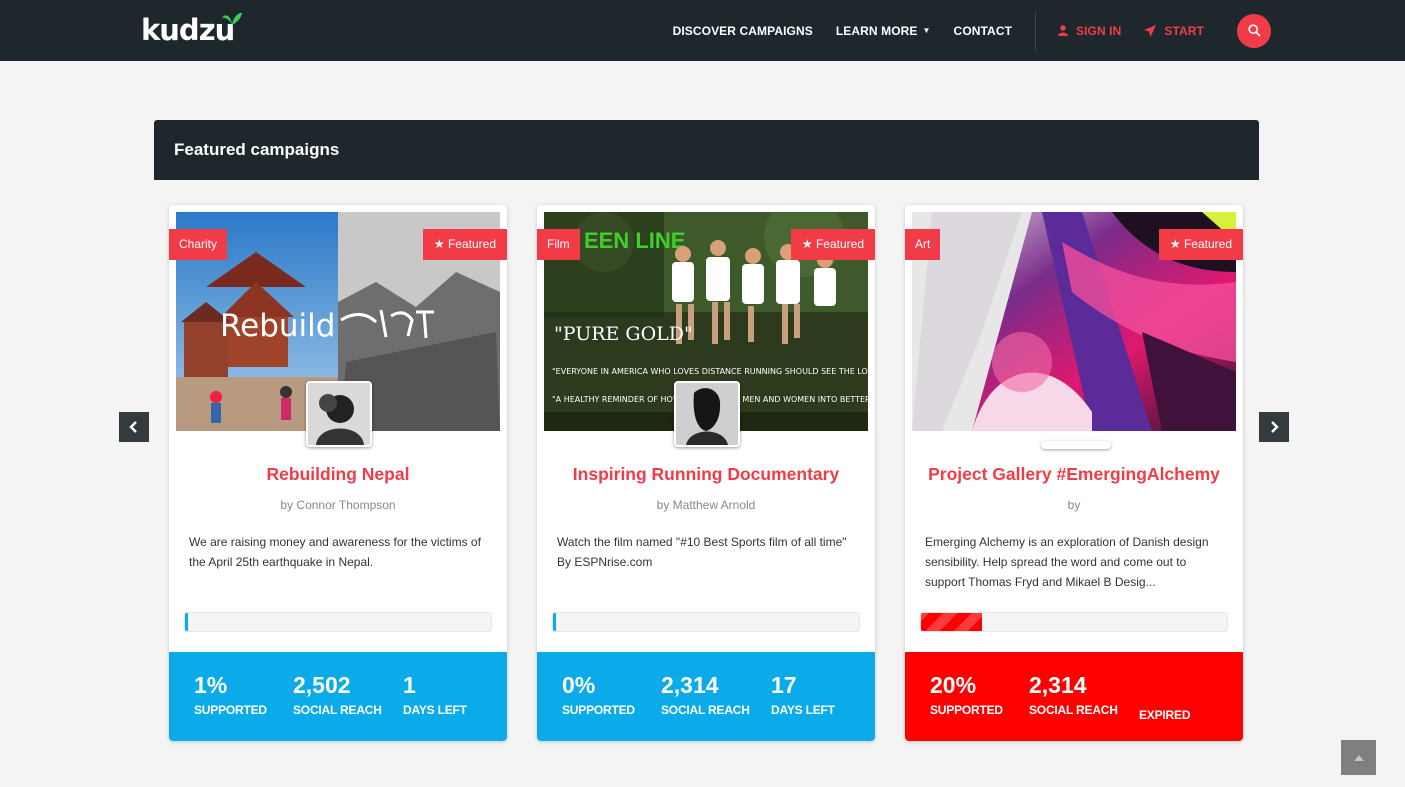 The height and width of the screenshot is (787, 1405). I want to click on category-tag: Charity, so click(198, 244).